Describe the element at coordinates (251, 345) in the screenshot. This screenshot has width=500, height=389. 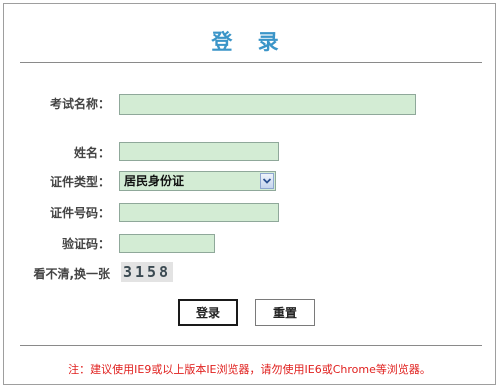
I see `divider-bottom` at that location.